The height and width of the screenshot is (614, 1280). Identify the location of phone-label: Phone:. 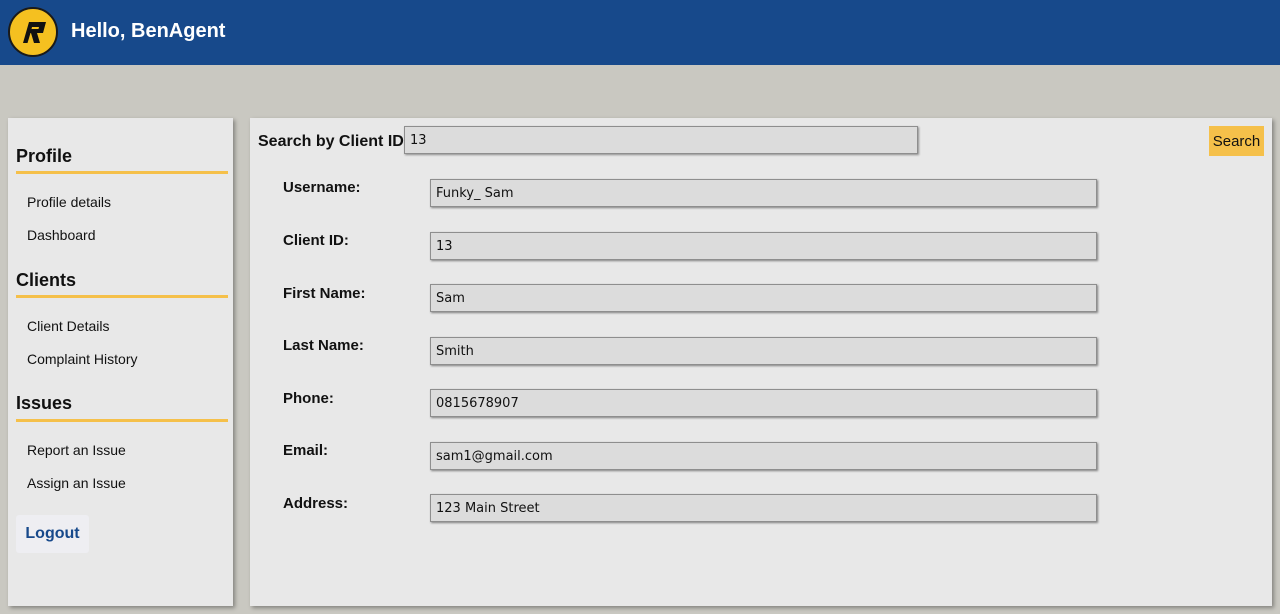
(308, 398).